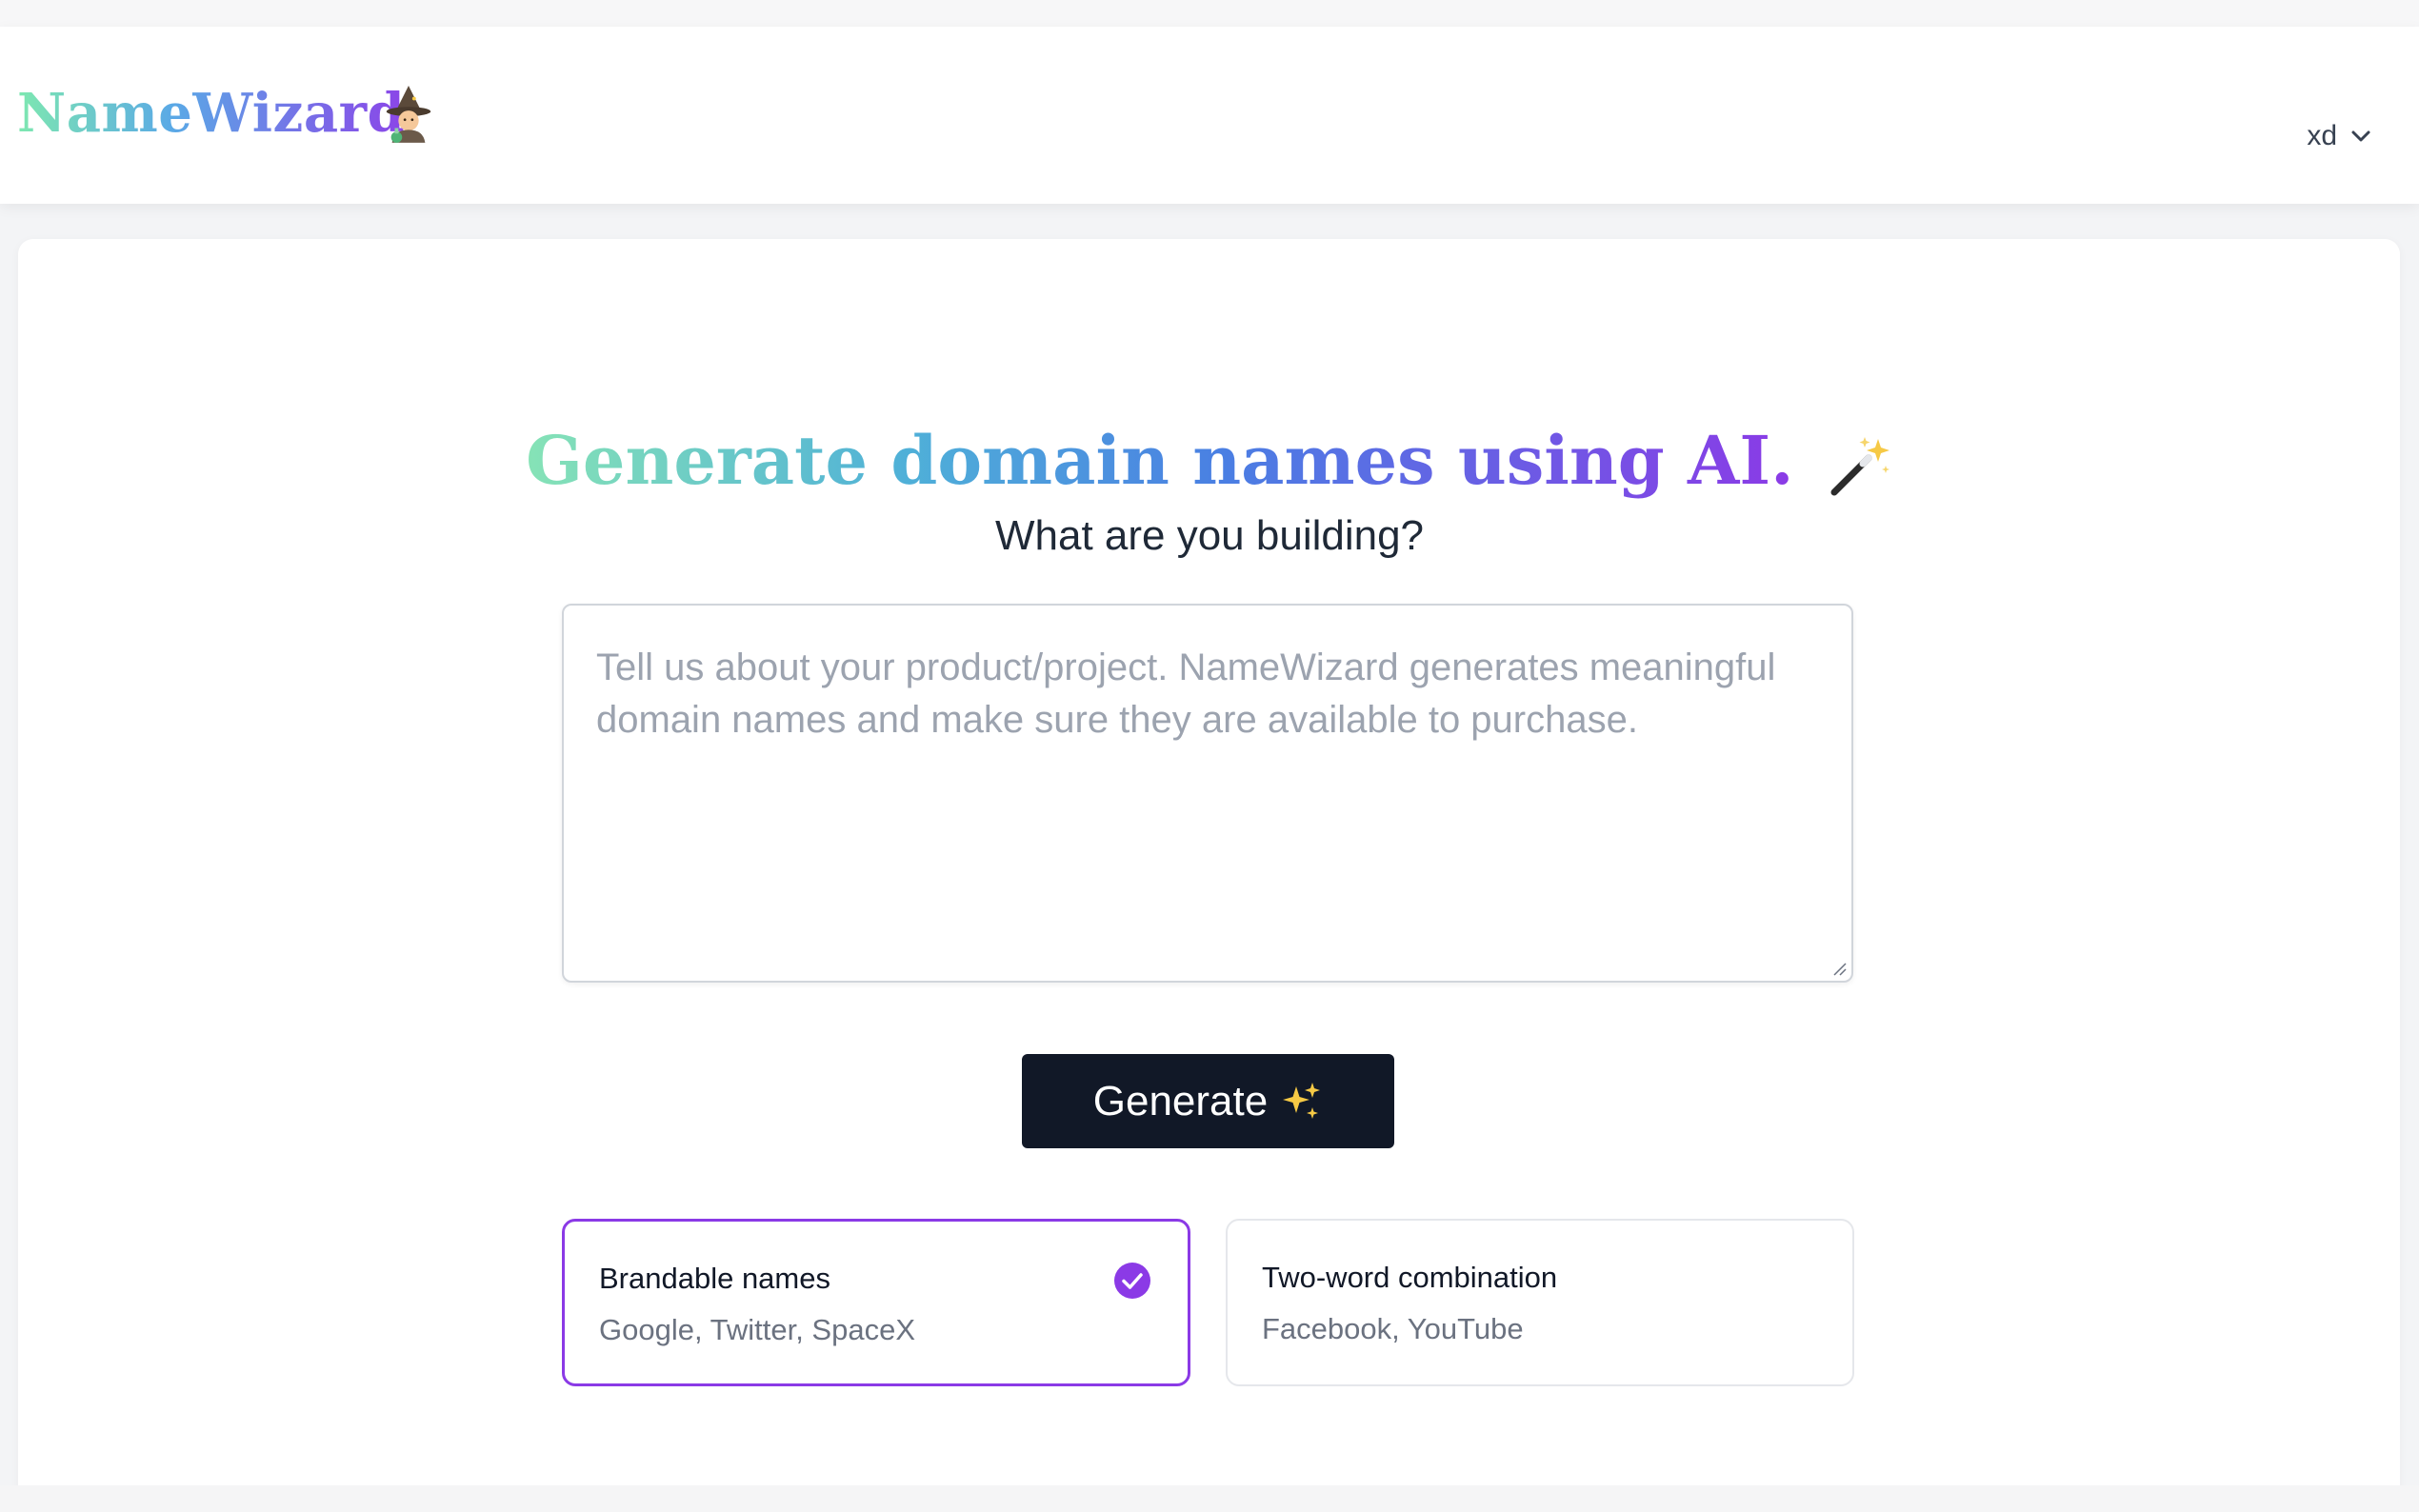  What do you see at coordinates (1209, 13) in the screenshot?
I see `top-strip` at bounding box center [1209, 13].